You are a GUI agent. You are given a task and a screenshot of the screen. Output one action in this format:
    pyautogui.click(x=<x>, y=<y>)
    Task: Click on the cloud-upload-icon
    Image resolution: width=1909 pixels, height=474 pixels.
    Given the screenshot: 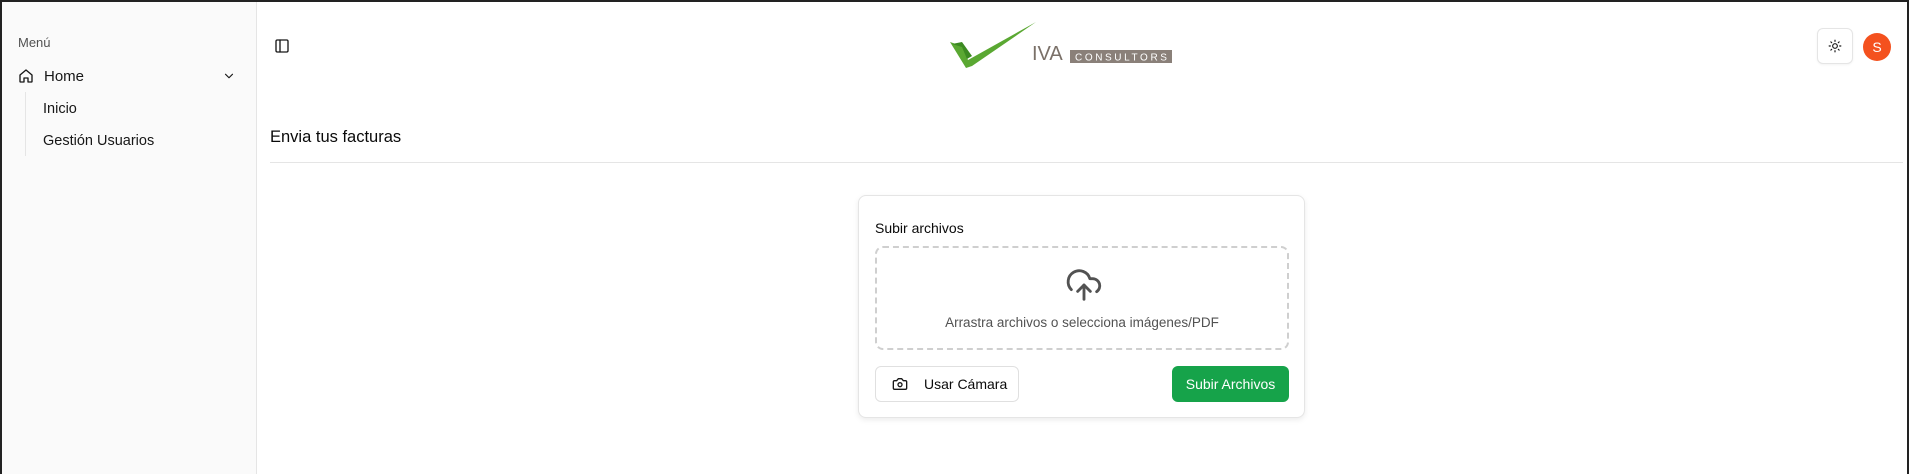 What is the action you would take?
    pyautogui.click(x=1084, y=285)
    